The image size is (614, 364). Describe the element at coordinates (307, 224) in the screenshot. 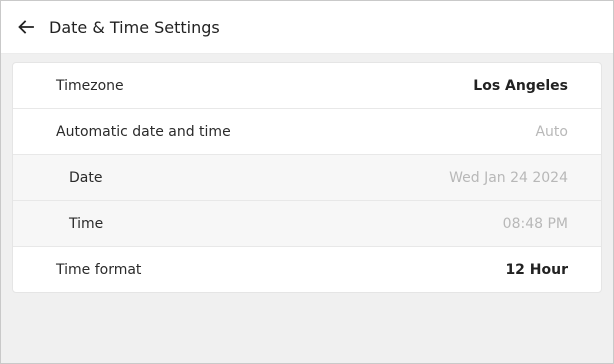

I see `setting-row-time: Time 08:48 PM` at that location.